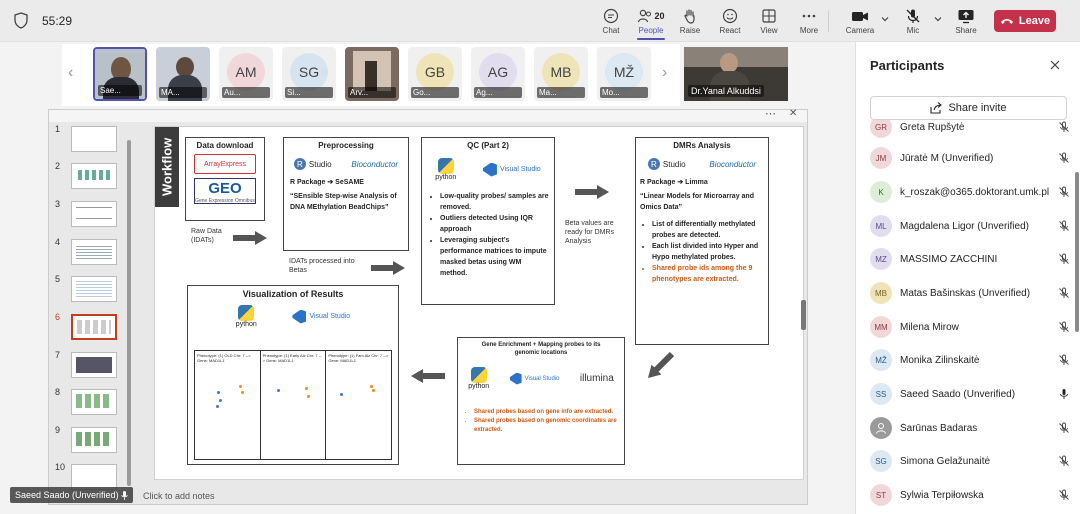  What do you see at coordinates (803, 315) in the screenshot?
I see `slide-scrollbar` at bounding box center [803, 315].